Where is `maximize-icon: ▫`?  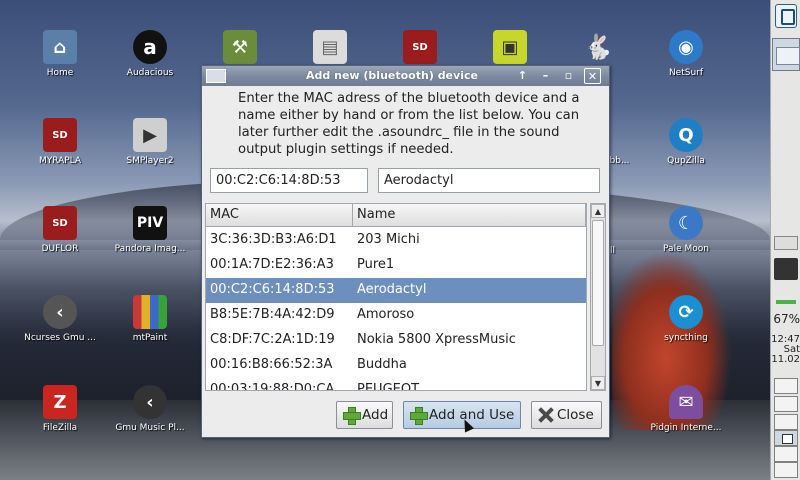 maximize-icon: ▫ is located at coordinates (568, 76).